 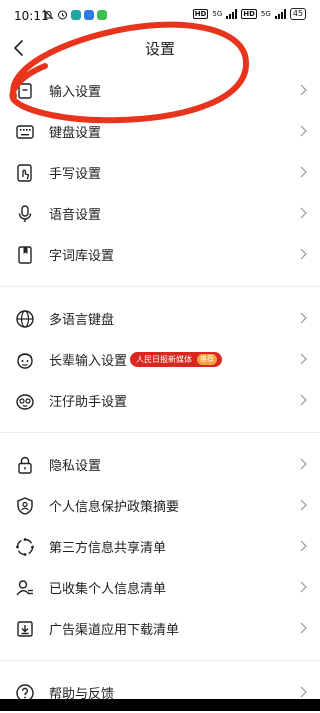 What do you see at coordinates (82, 256) in the screenshot?
I see `settings-item-label: 字词库设置` at bounding box center [82, 256].